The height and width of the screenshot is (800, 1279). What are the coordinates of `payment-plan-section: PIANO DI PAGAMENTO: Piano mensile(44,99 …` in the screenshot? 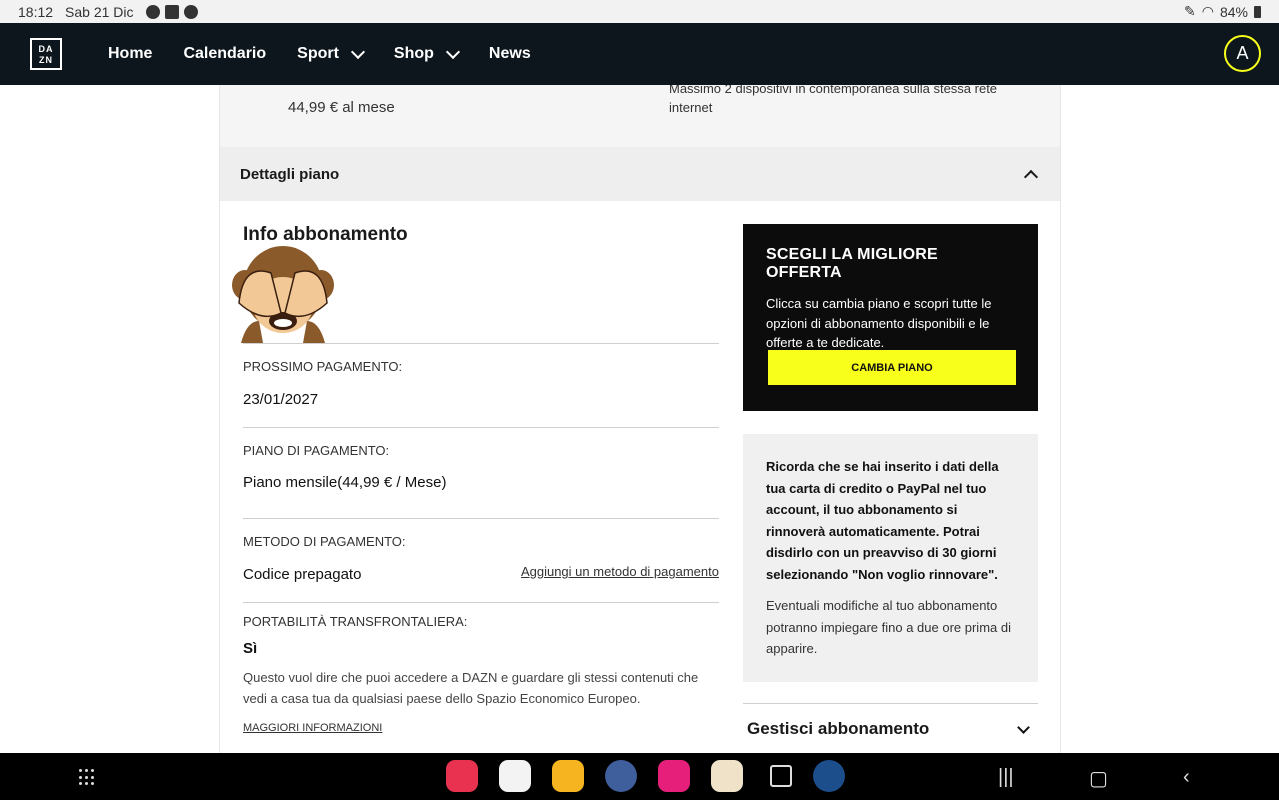 It's located at (481, 472).